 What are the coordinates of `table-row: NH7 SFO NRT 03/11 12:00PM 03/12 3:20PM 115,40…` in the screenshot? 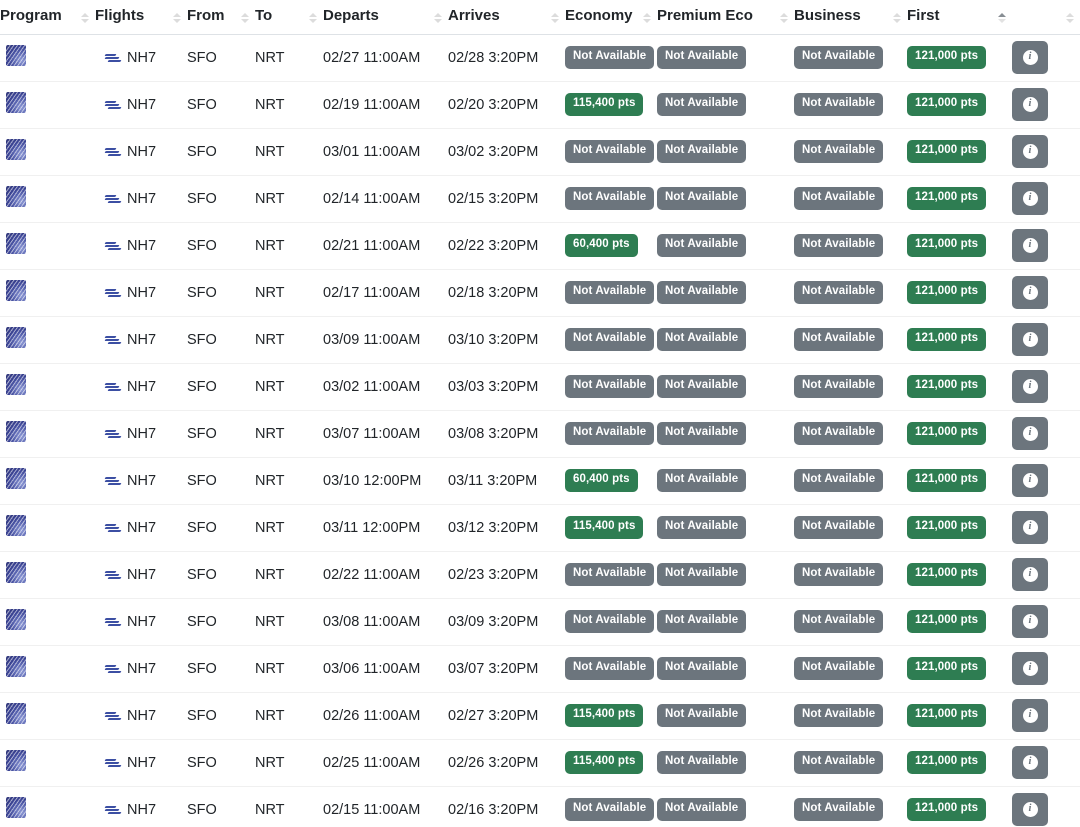 It's located at (540, 528).